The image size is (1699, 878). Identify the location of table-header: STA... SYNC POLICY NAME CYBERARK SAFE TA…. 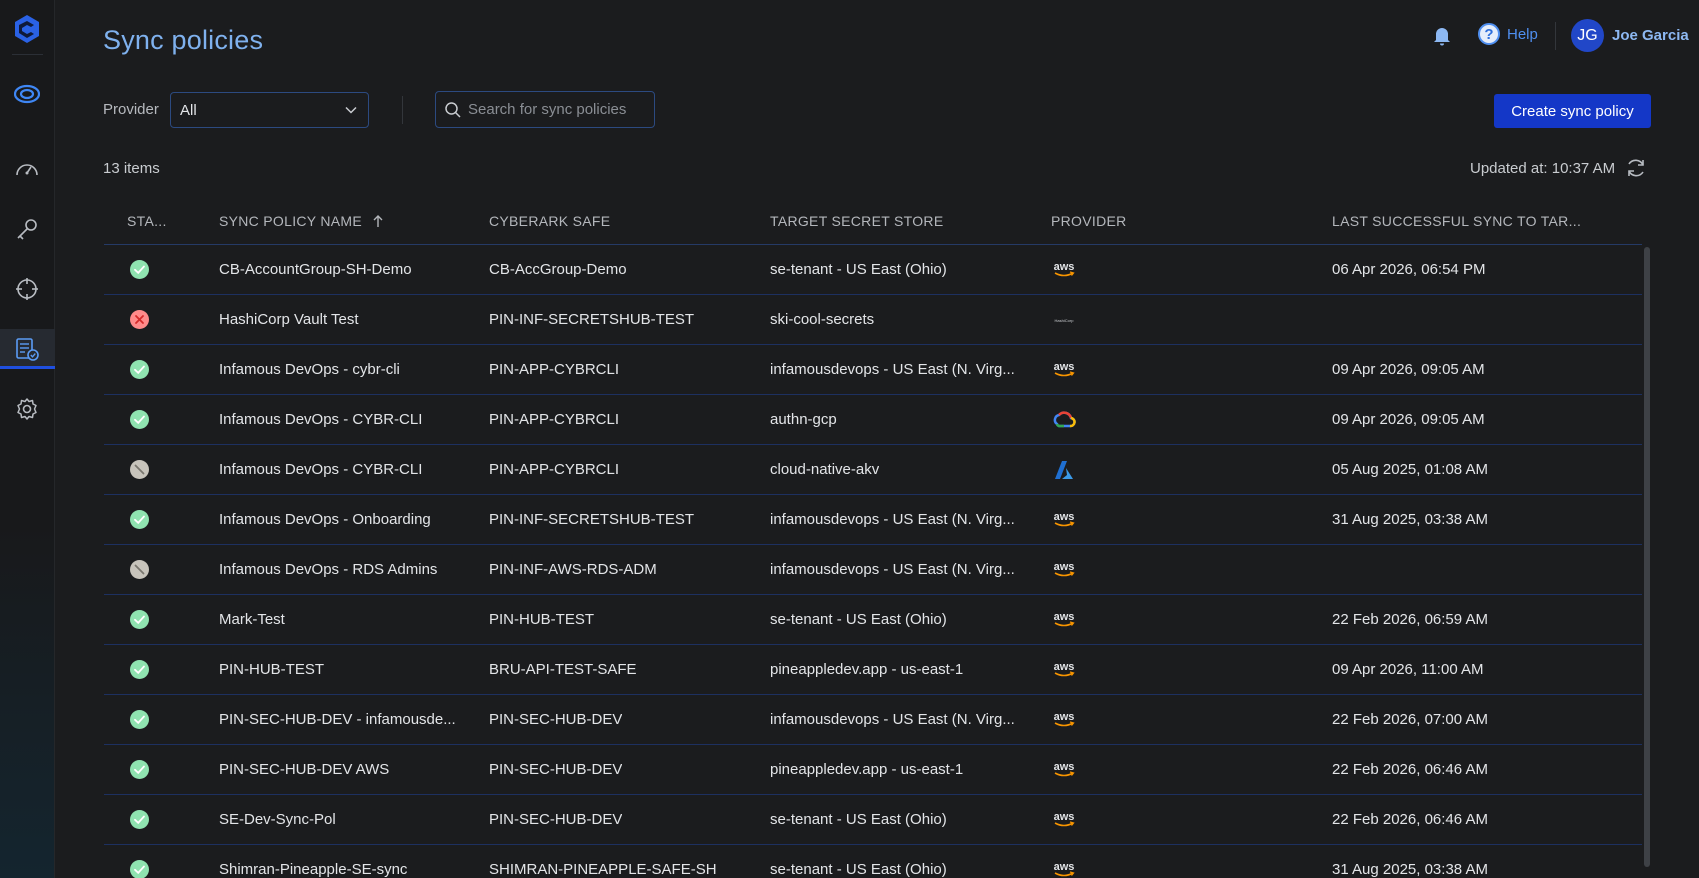
(873, 222).